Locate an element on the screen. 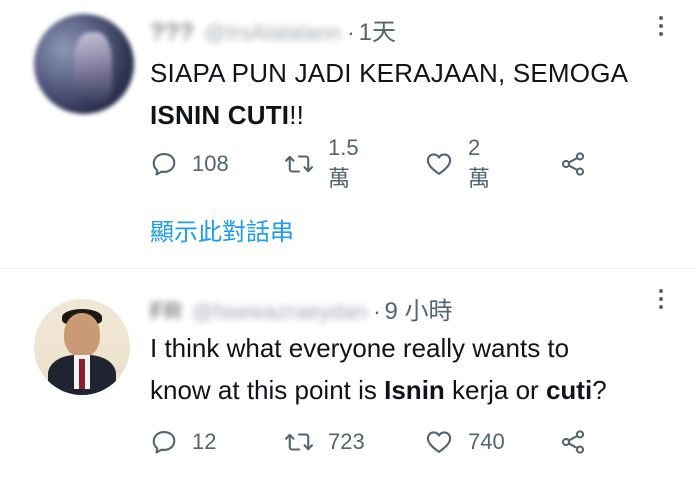 This screenshot has width=696, height=483. display-name: ??? is located at coordinates (172, 33).